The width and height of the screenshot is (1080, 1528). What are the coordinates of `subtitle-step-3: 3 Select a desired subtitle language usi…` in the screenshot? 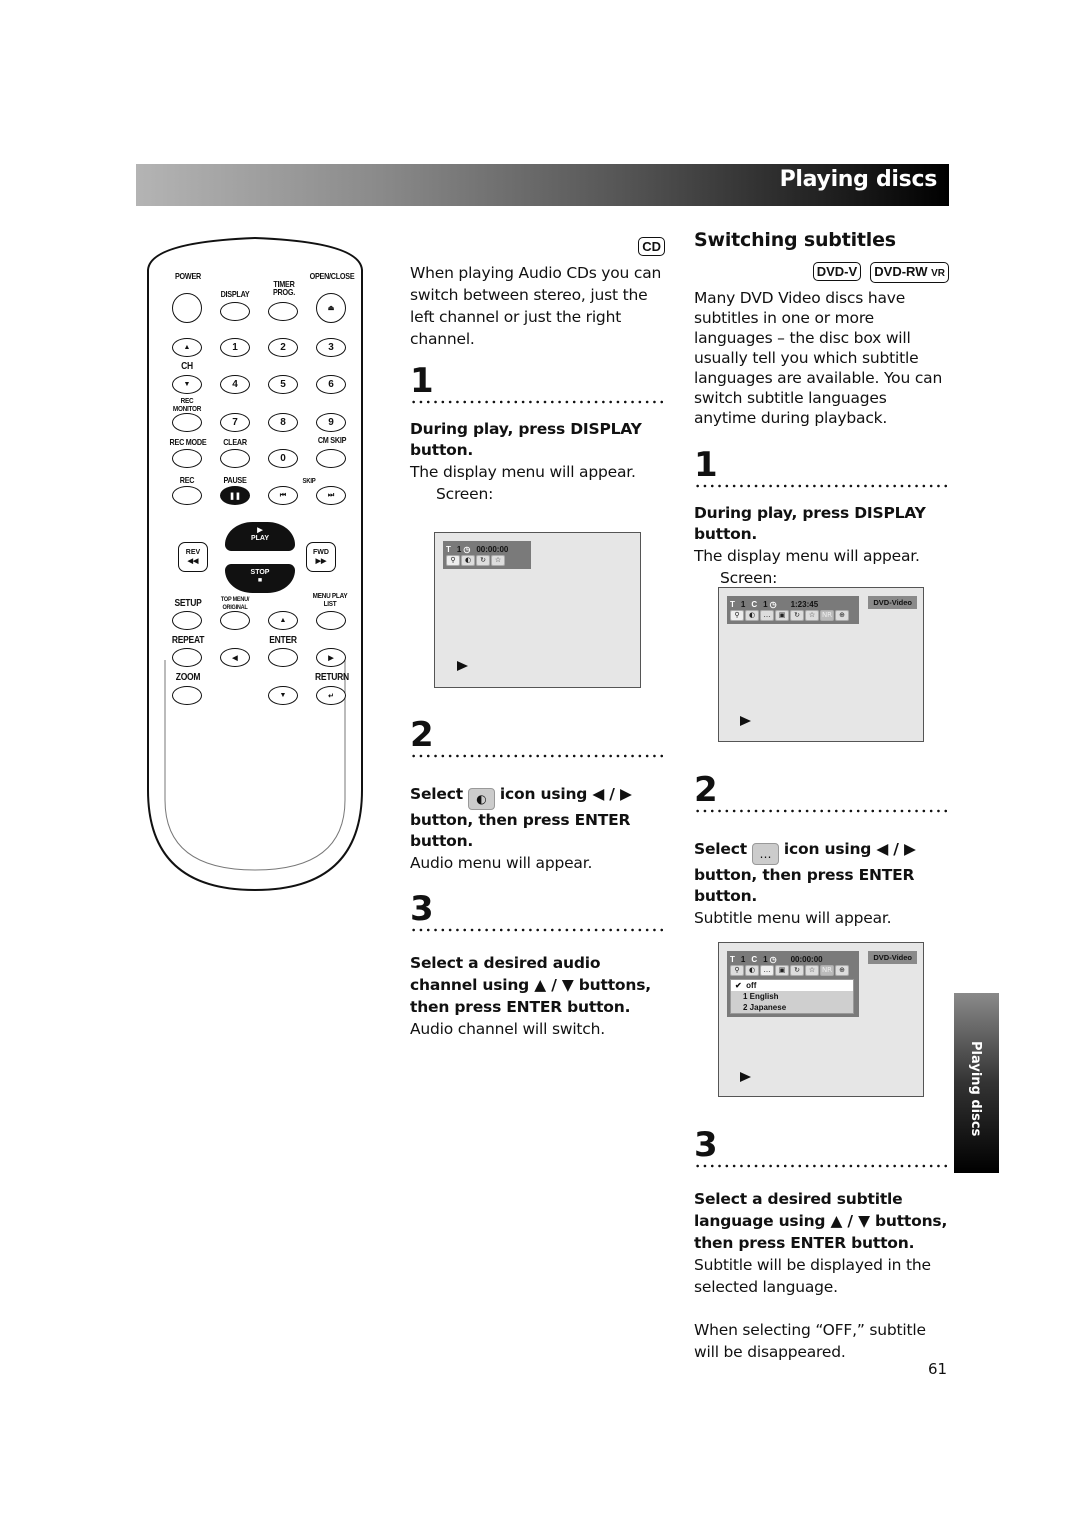 It's located at (821, 1245).